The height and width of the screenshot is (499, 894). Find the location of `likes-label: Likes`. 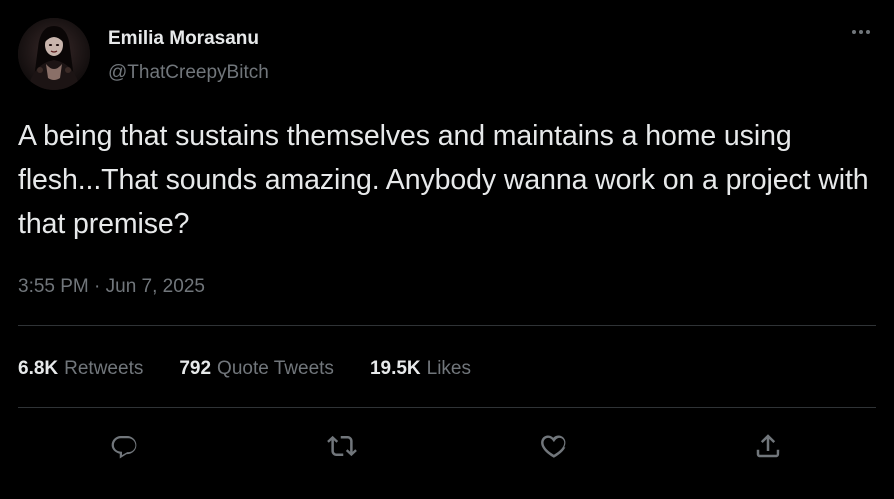

likes-label: Likes is located at coordinates (448, 368).